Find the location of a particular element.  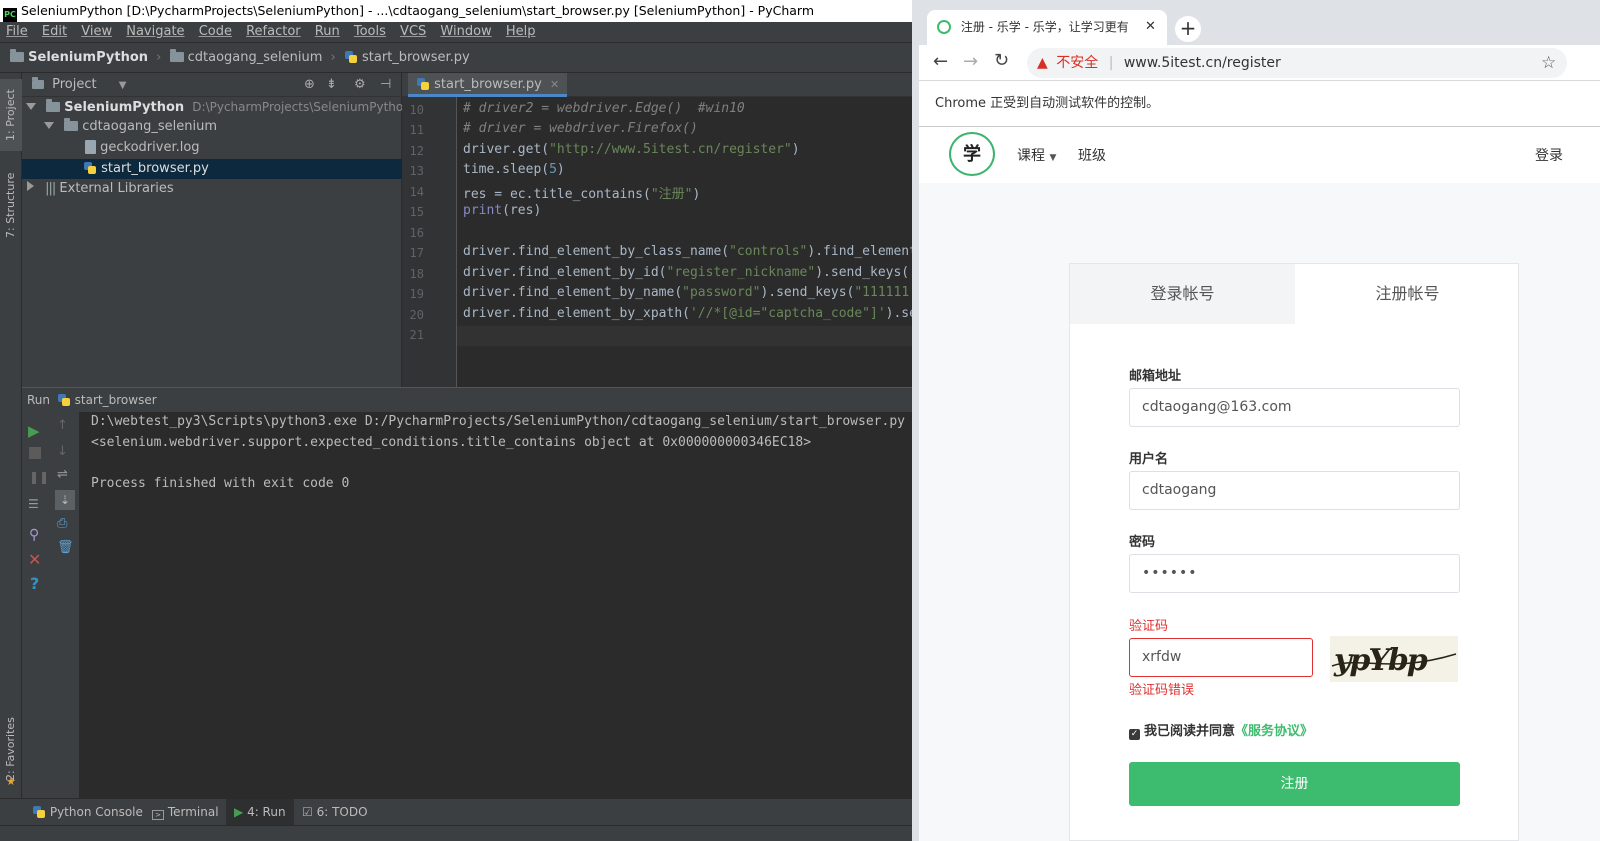

soft-wrap-icon: ⇌ is located at coordinates (65, 475).